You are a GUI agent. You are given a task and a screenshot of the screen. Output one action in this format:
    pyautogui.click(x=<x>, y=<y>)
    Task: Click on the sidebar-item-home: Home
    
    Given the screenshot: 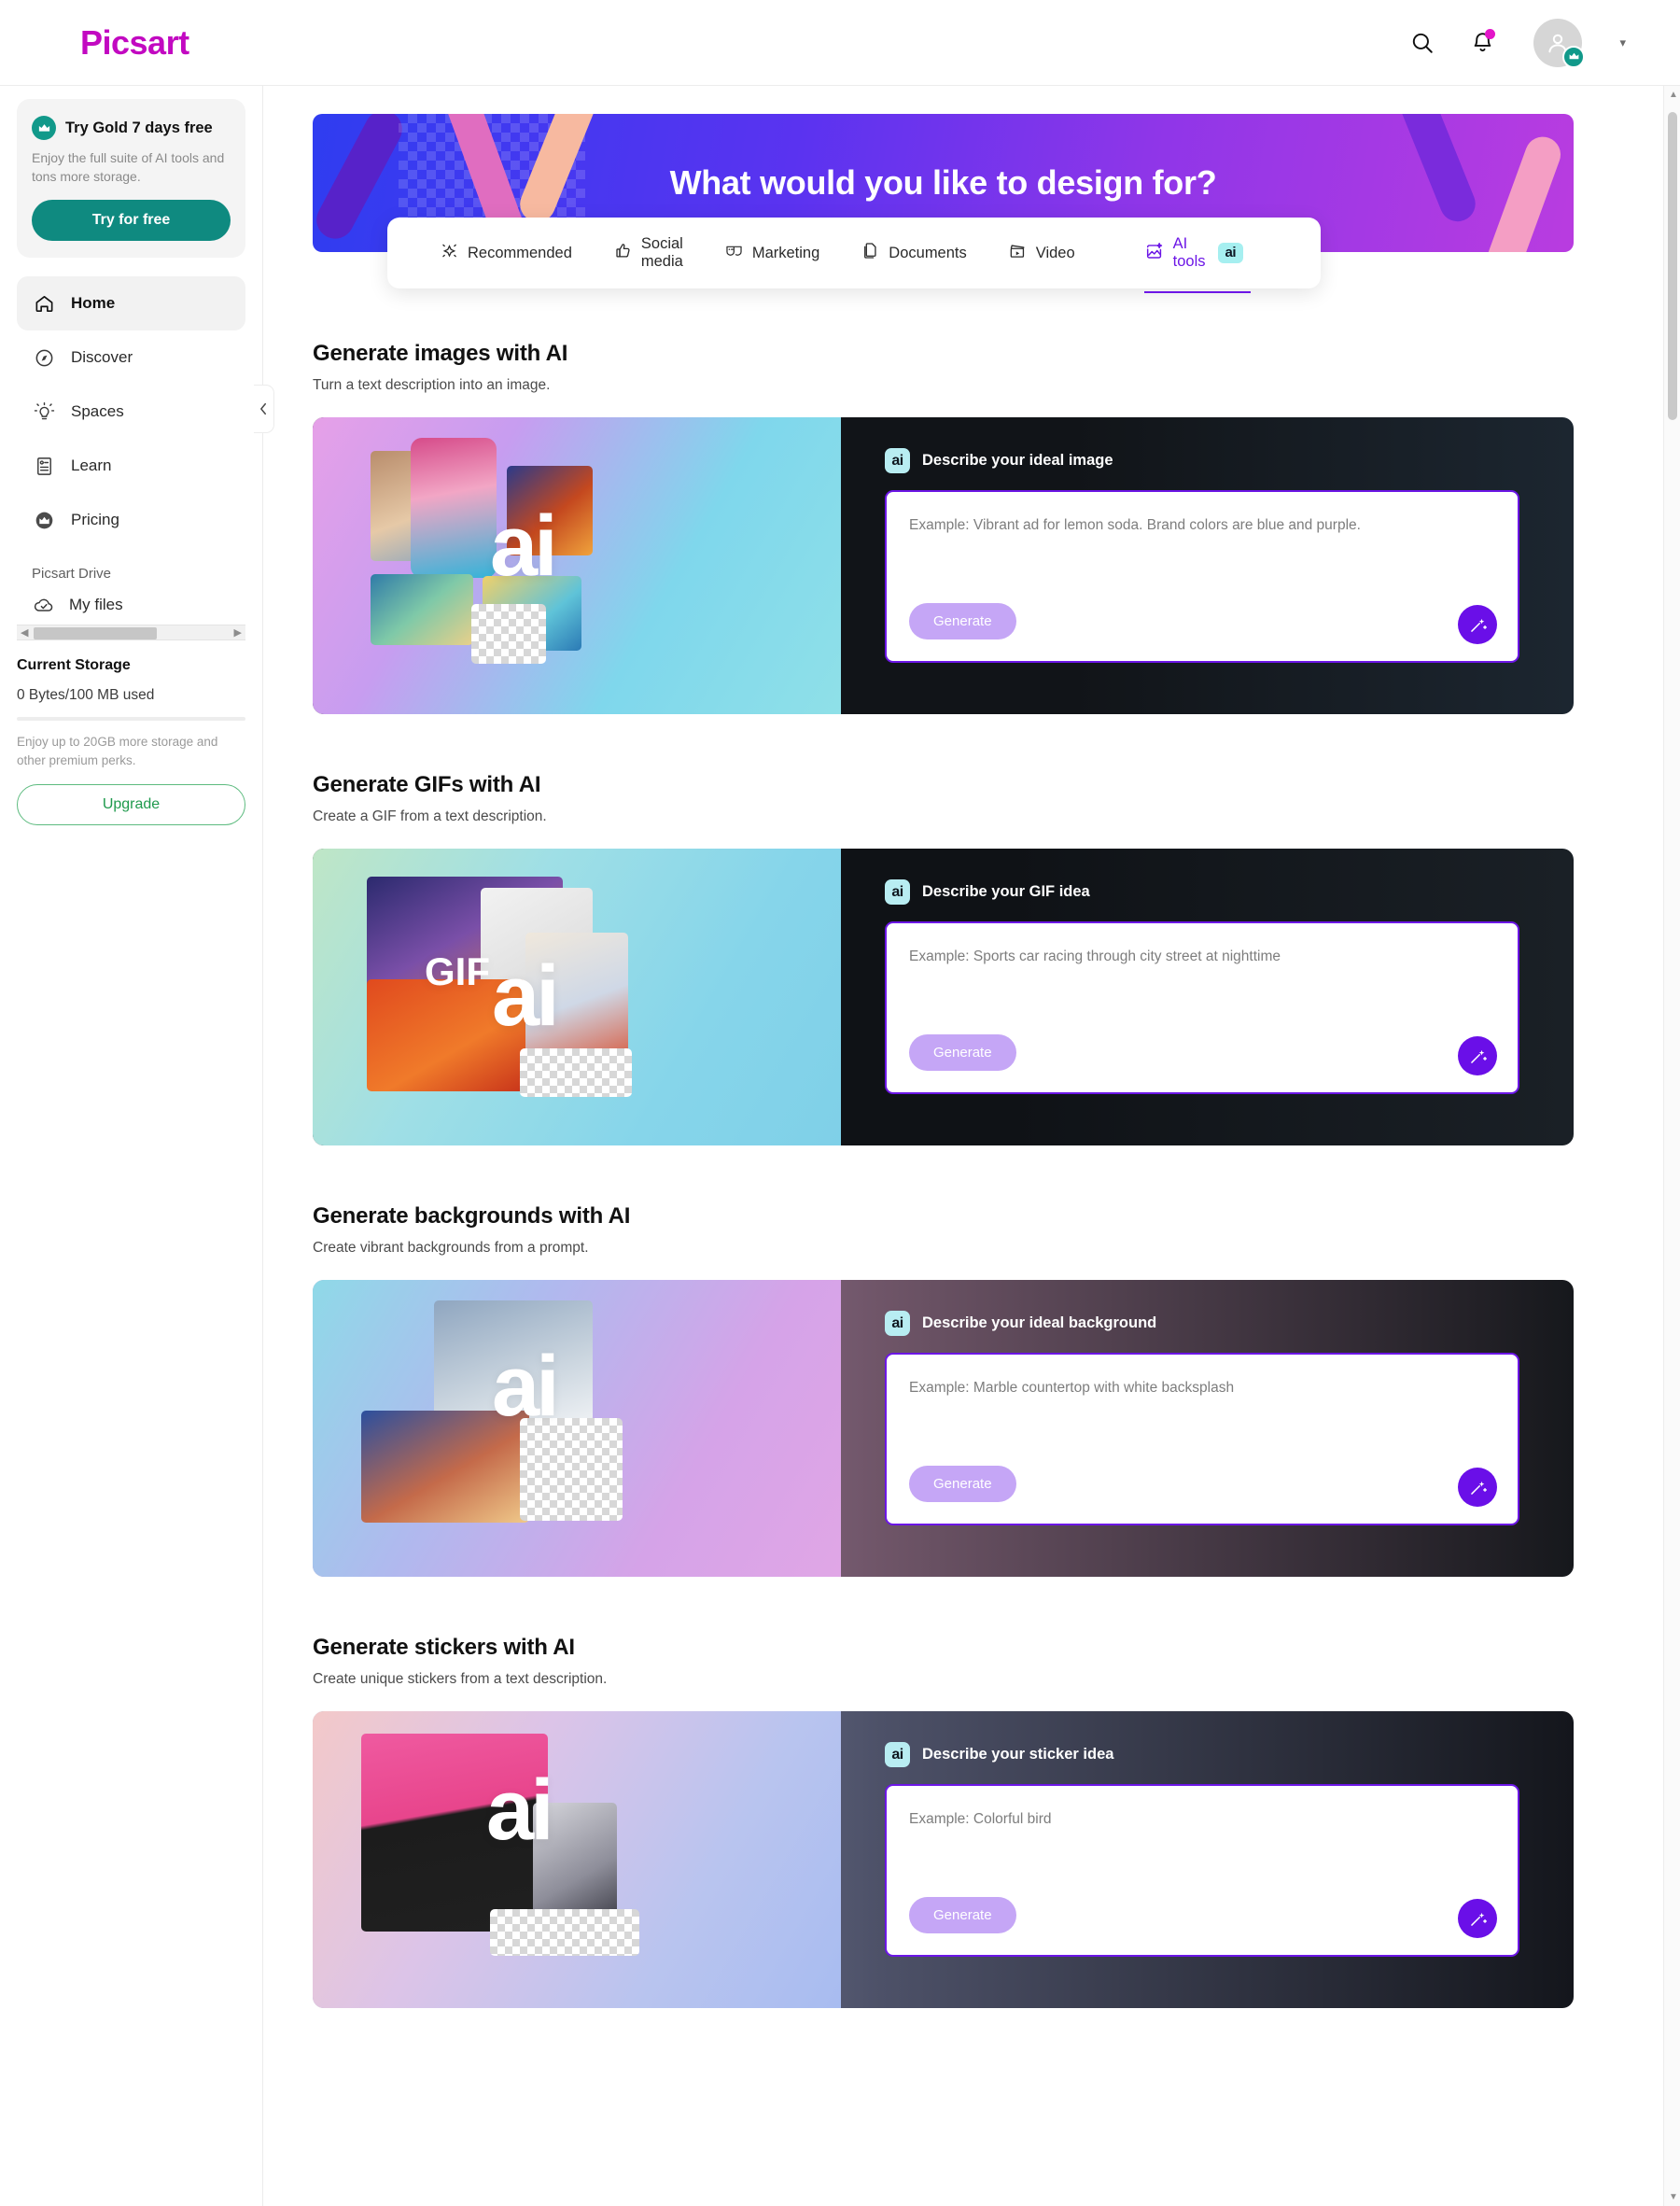 What is the action you would take?
    pyautogui.click(x=131, y=303)
    